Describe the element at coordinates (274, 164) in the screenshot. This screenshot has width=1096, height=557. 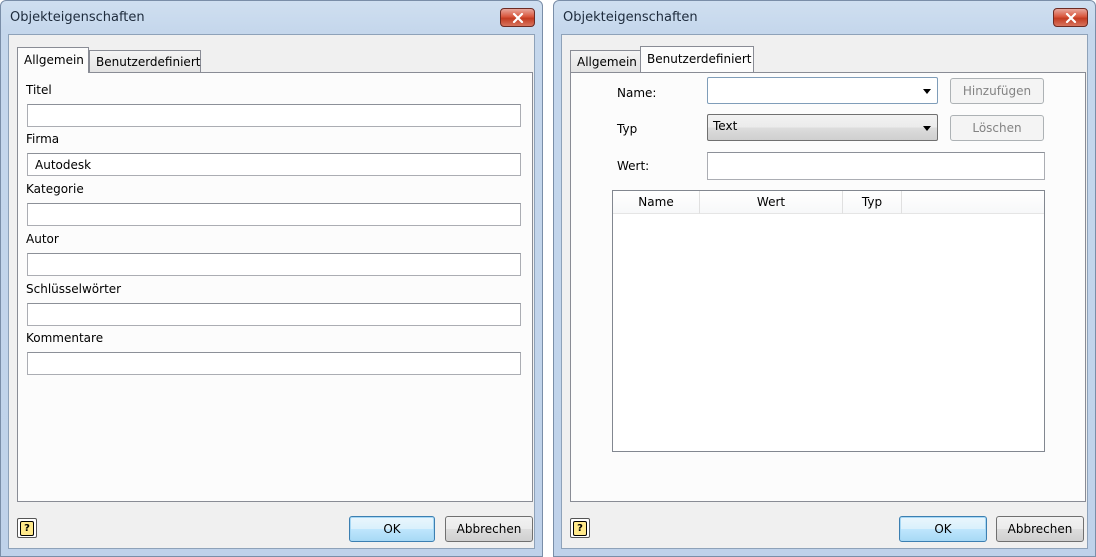
I see `company-field: Autodesk` at that location.